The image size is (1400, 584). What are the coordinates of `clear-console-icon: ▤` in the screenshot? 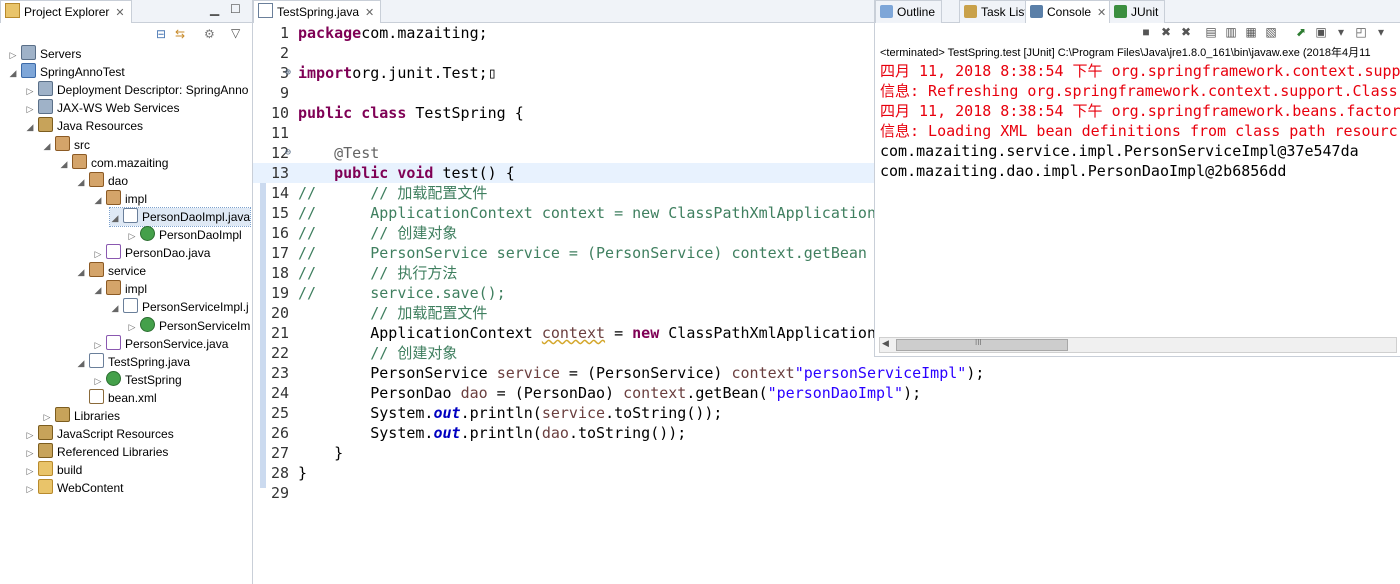 It's located at (1211, 32).